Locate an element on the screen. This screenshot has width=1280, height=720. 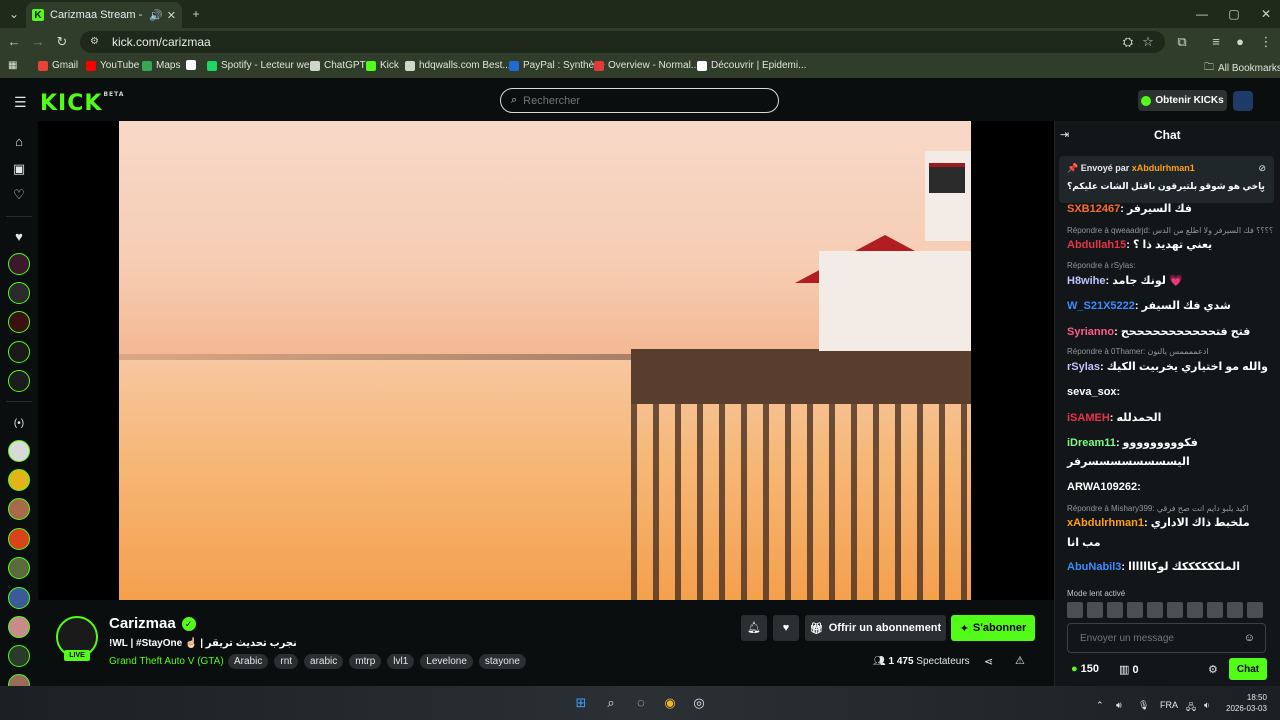
chat-username: AbuNabil3 is located at coordinates (1094, 567).